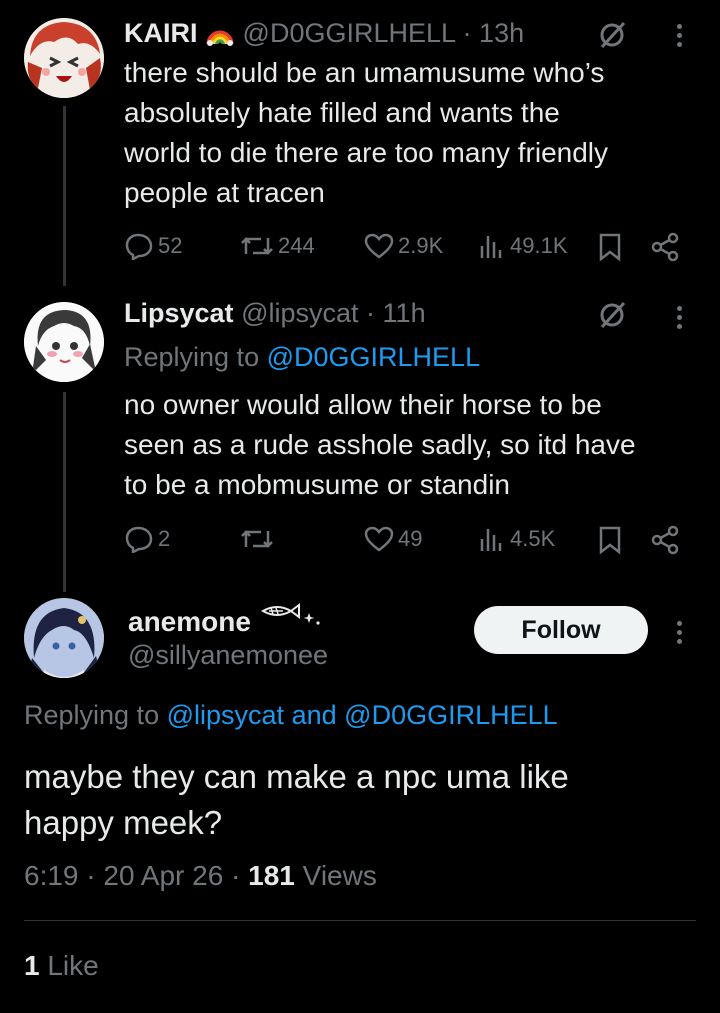 The height and width of the screenshot is (1013, 720). I want to click on handle: @sillyanemonee, so click(228, 655).